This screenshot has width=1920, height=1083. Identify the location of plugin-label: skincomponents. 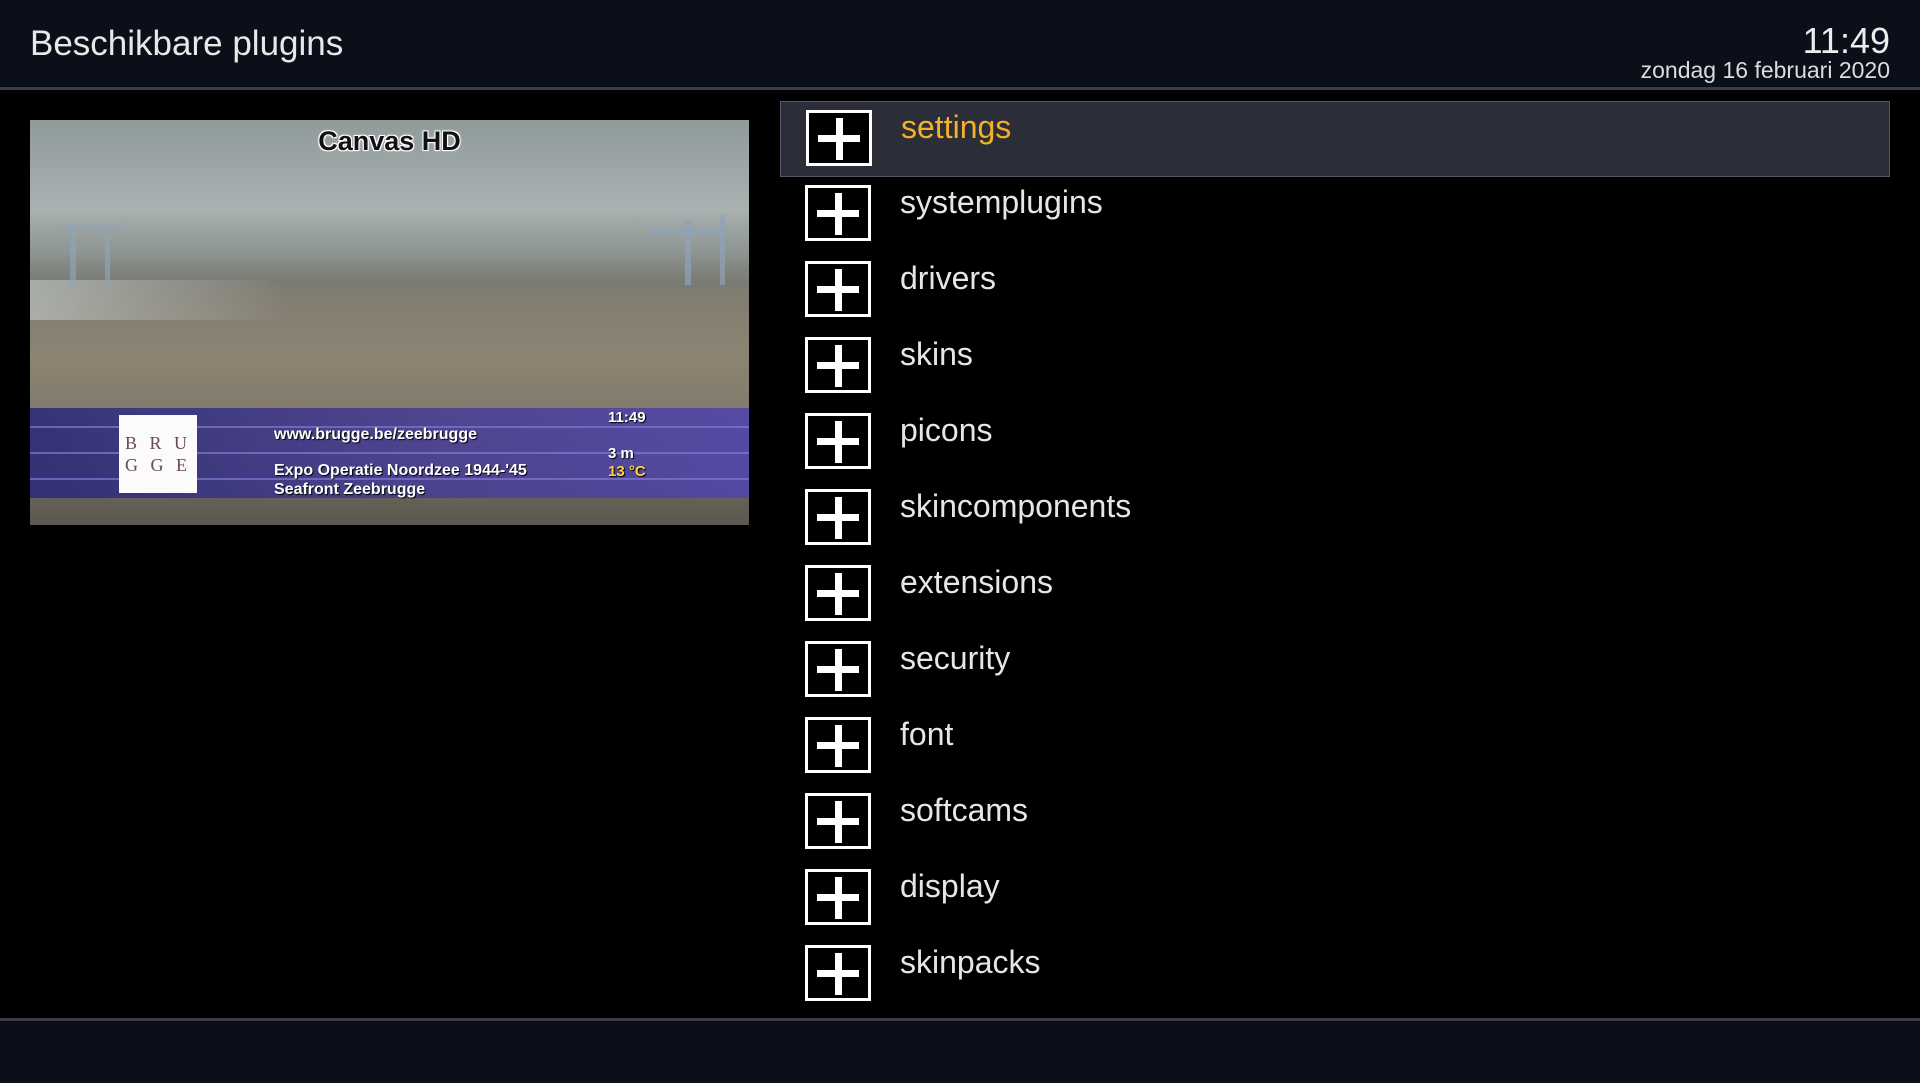
(1016, 506).